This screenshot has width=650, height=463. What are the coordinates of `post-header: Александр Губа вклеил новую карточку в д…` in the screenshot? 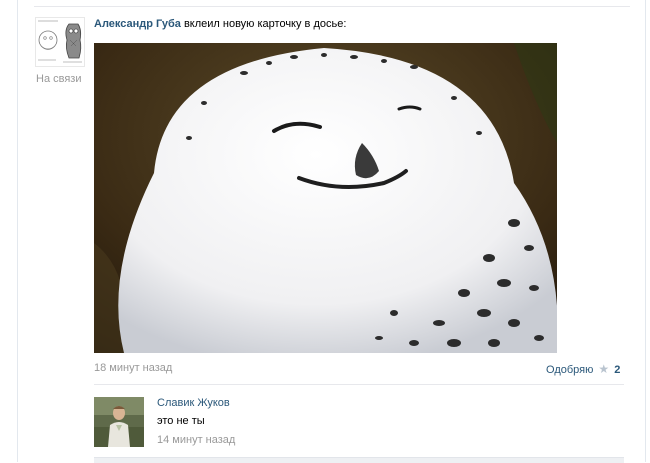 It's located at (220, 24).